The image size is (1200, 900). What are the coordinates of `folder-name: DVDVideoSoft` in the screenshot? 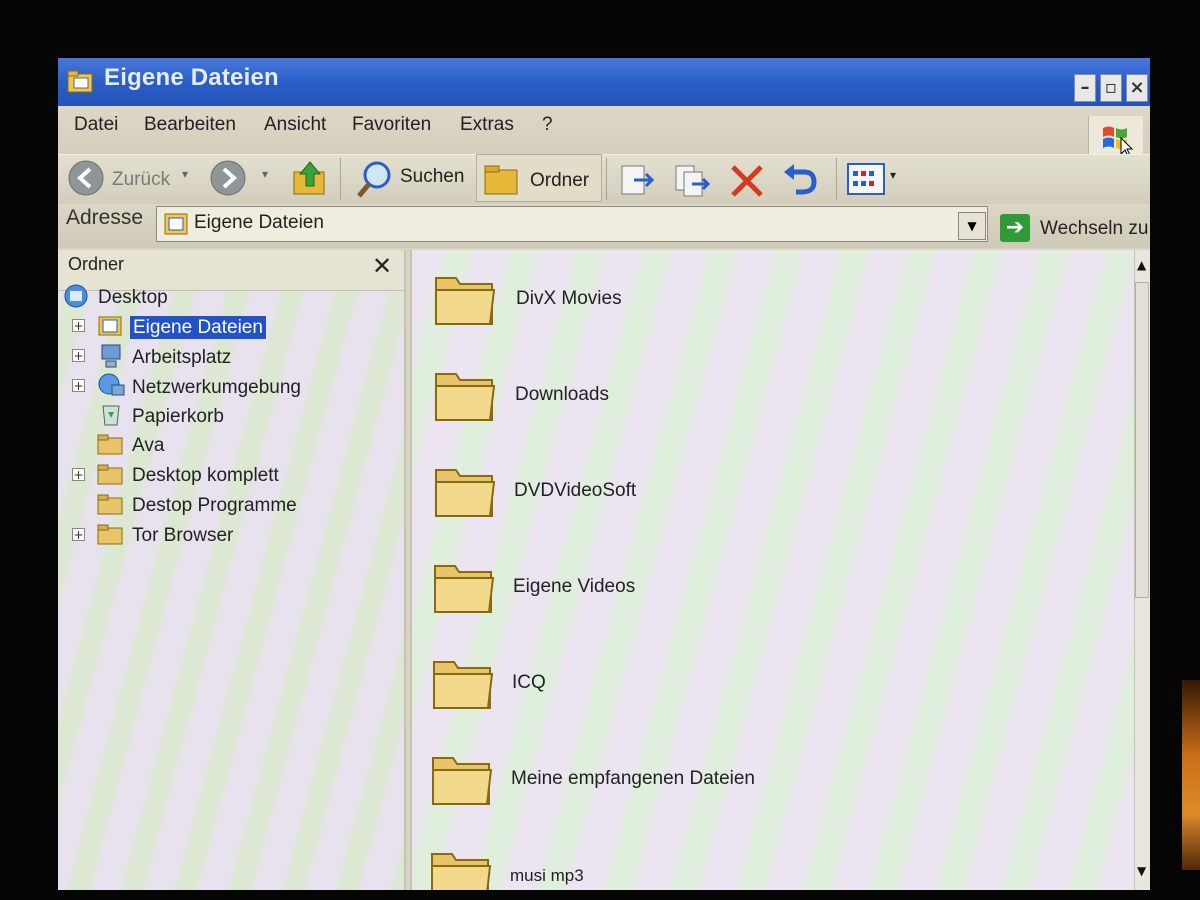 It's located at (575, 491).